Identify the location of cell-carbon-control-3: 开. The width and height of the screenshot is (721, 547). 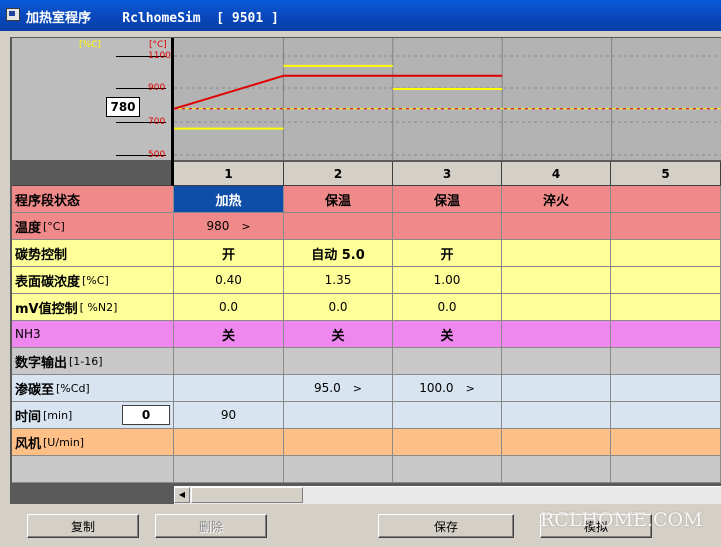
(447, 253).